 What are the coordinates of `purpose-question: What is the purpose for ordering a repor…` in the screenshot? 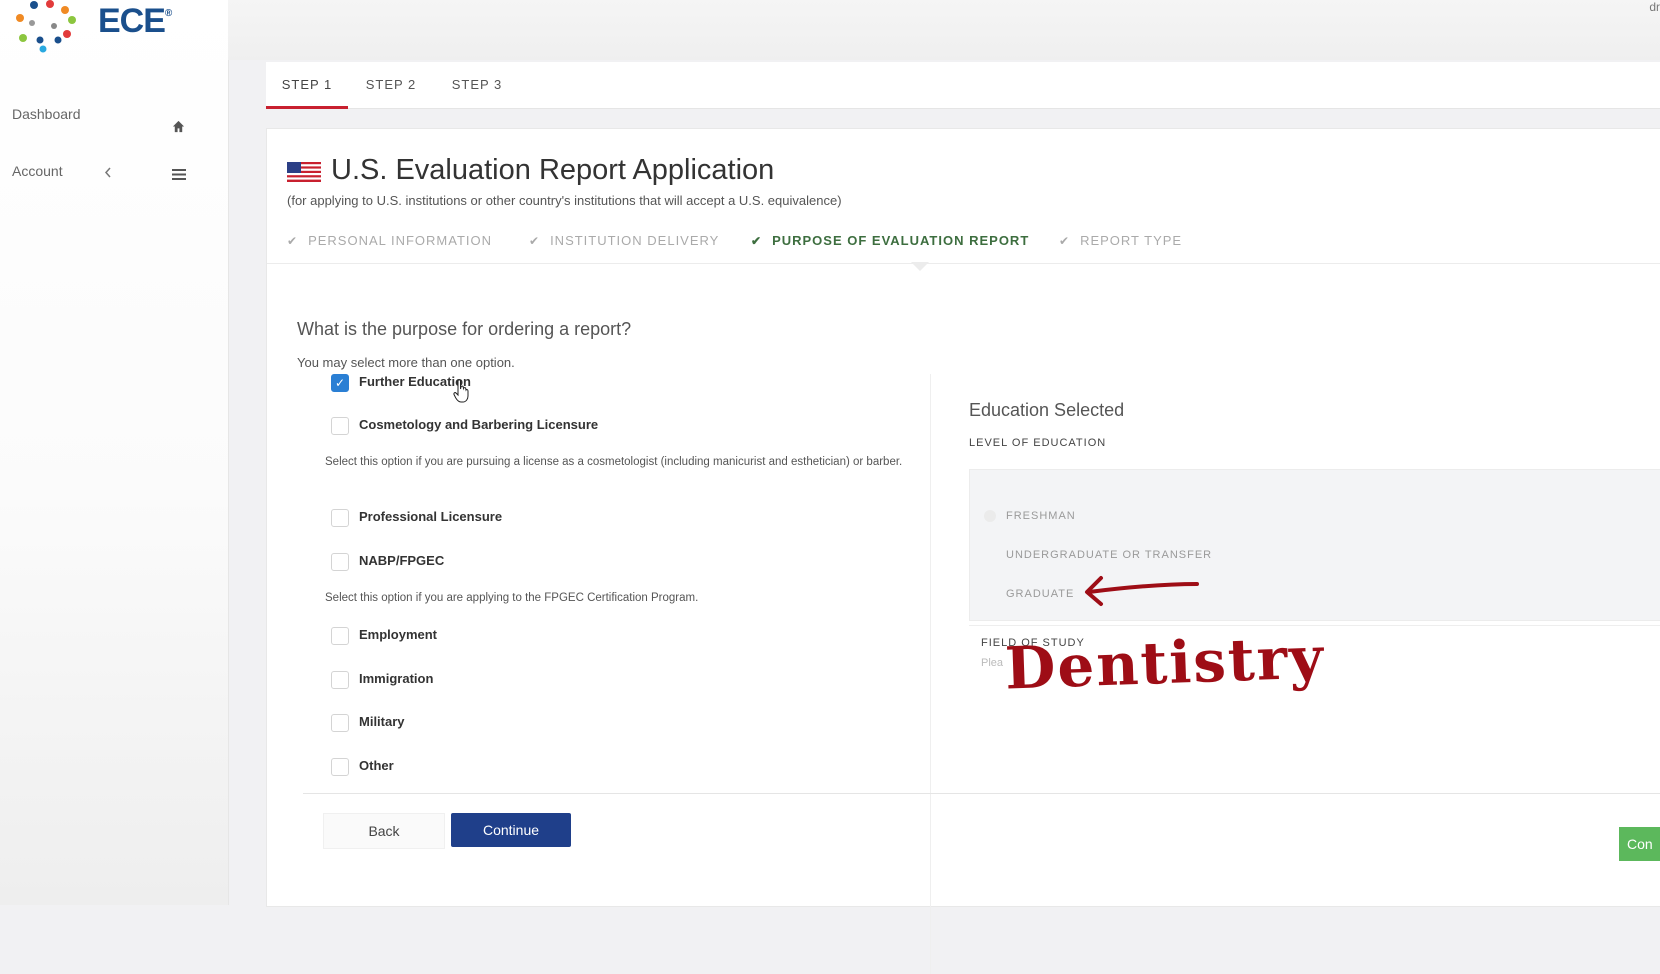 It's located at (464, 329).